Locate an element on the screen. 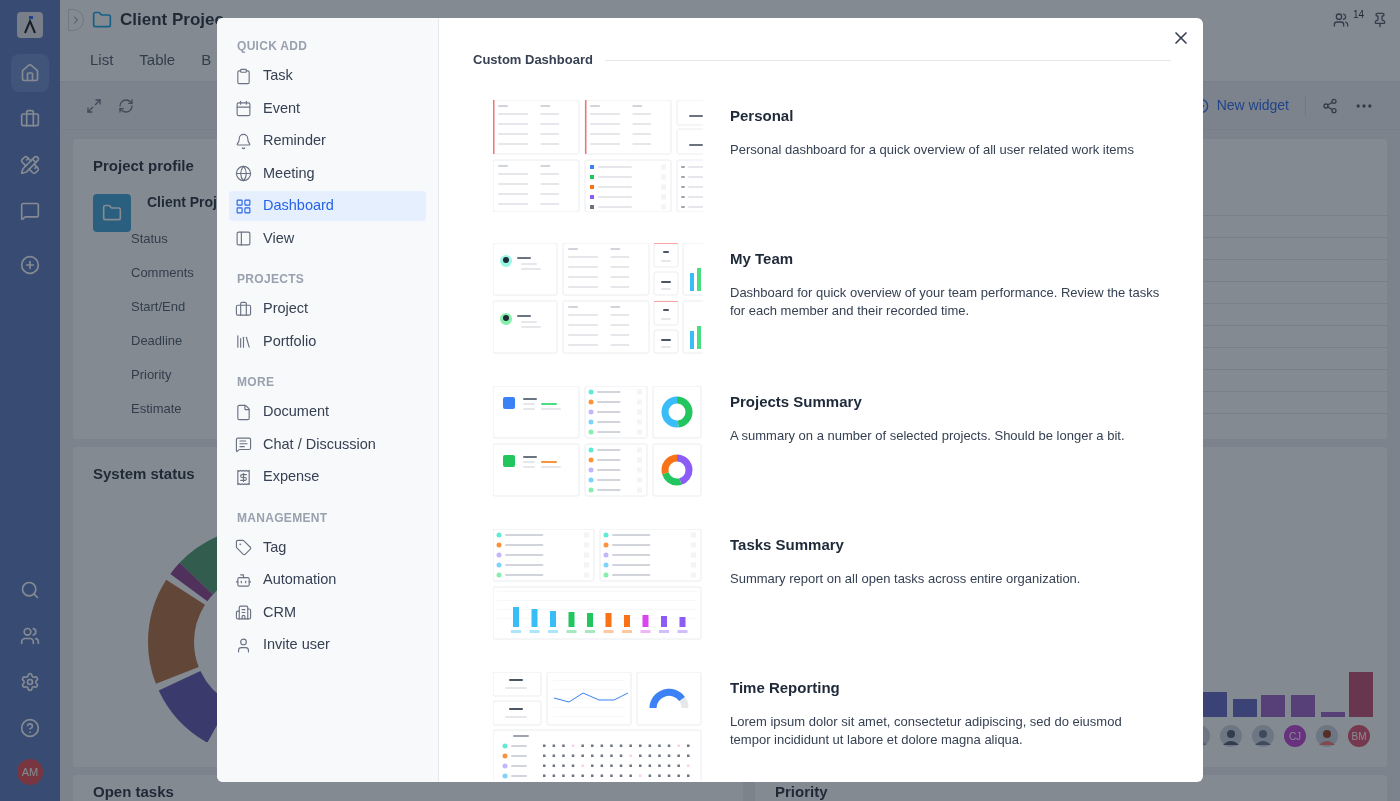 This screenshot has width=1400, height=801. panel-icon is located at coordinates (243, 238).